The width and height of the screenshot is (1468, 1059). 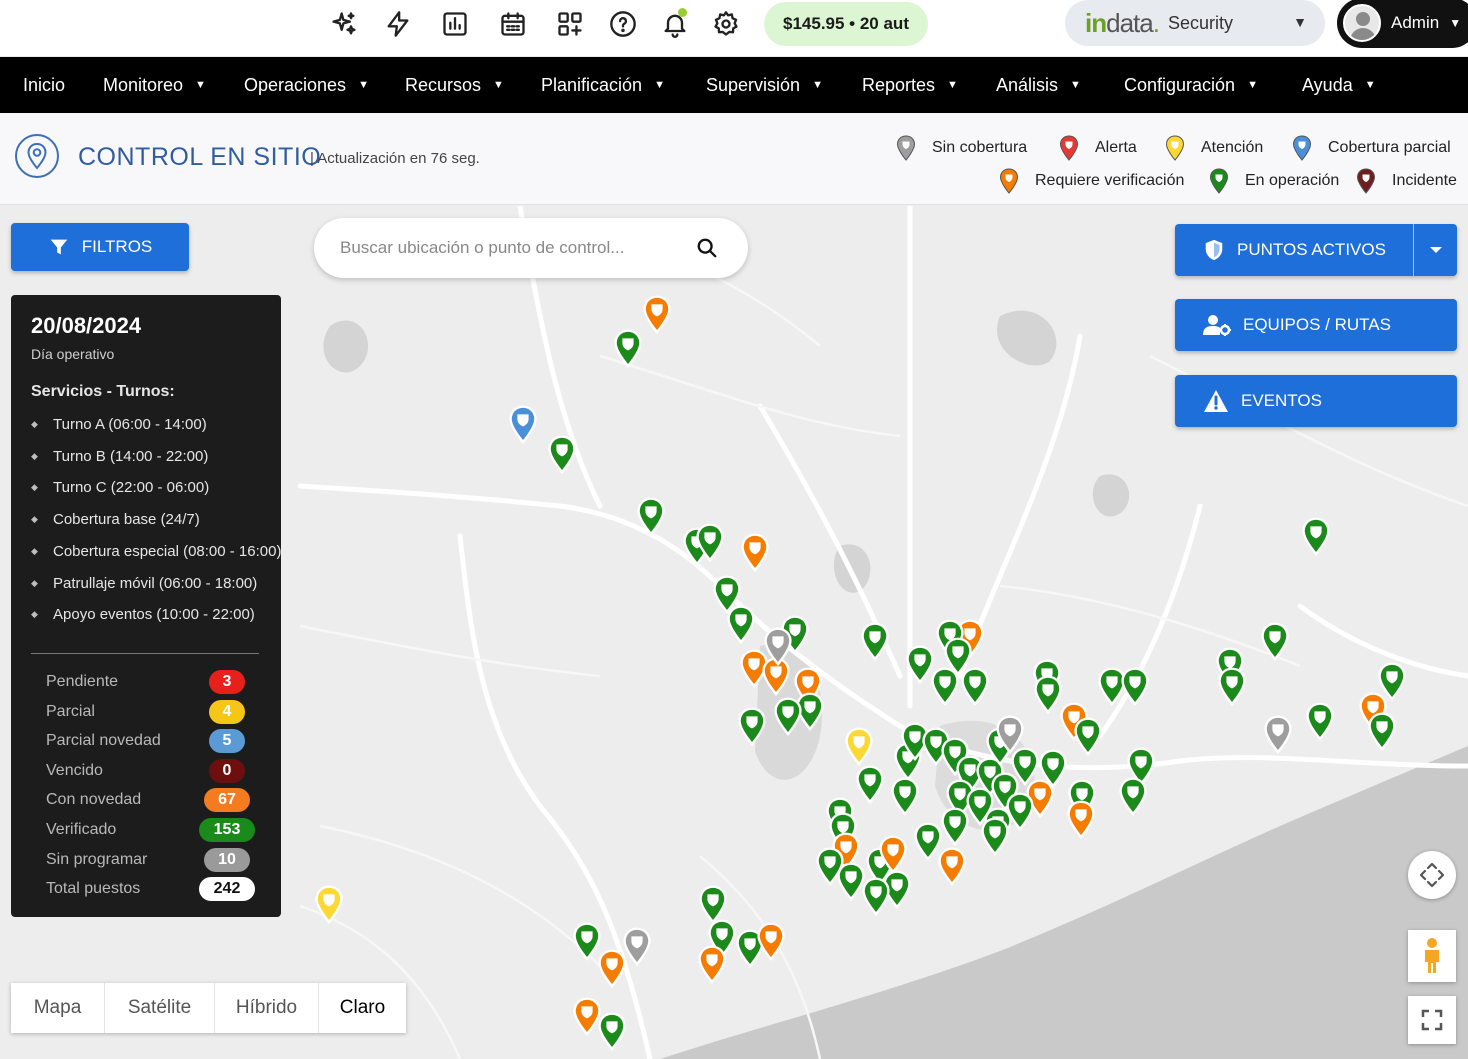 What do you see at coordinates (398, 24) in the screenshot?
I see `bolt-icon` at bounding box center [398, 24].